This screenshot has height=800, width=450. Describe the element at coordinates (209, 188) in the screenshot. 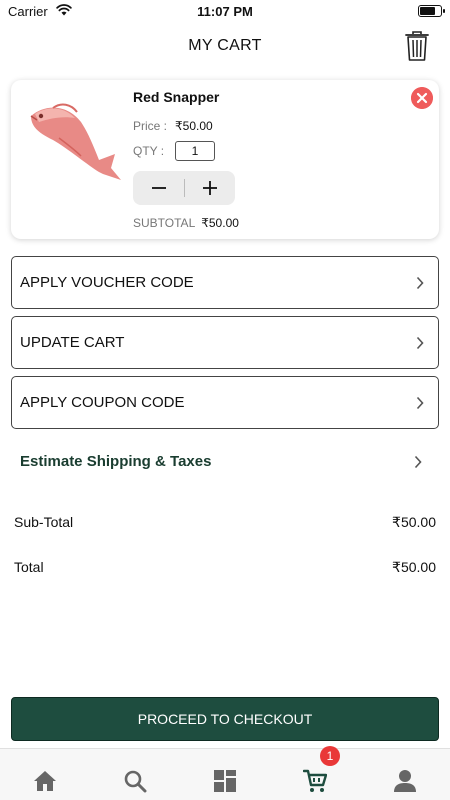

I see `plus-button` at that location.